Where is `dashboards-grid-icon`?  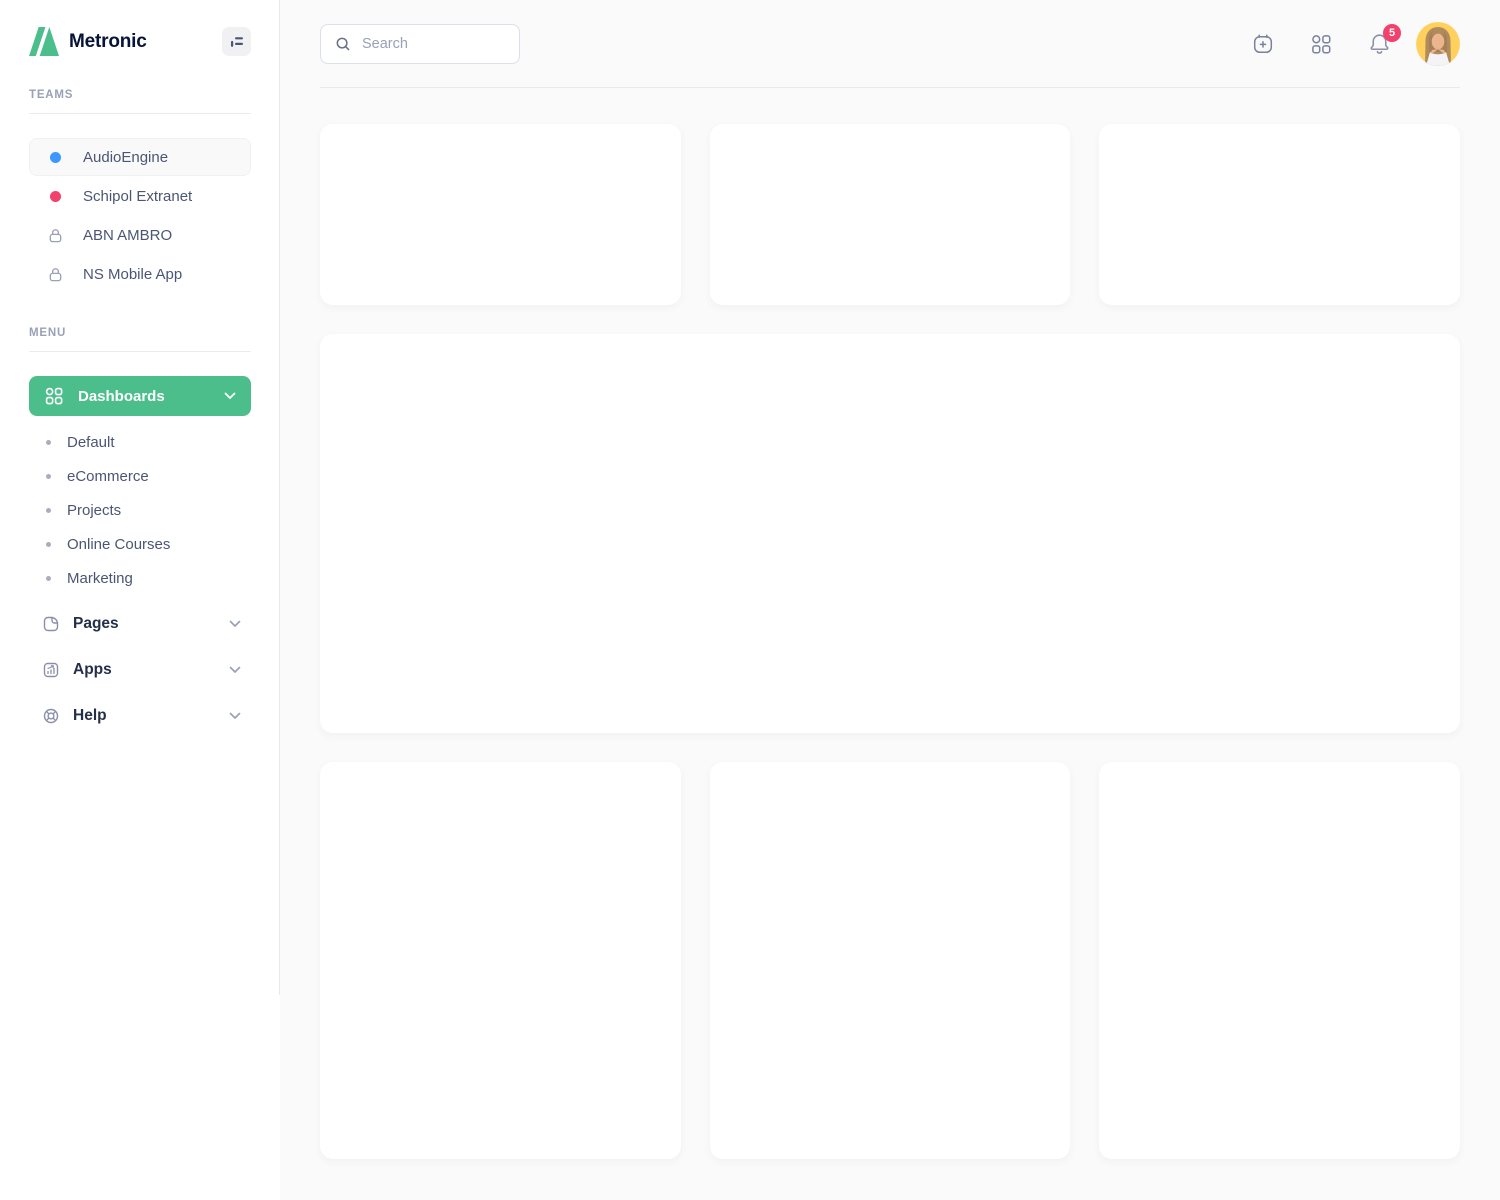 dashboards-grid-icon is located at coordinates (54, 396).